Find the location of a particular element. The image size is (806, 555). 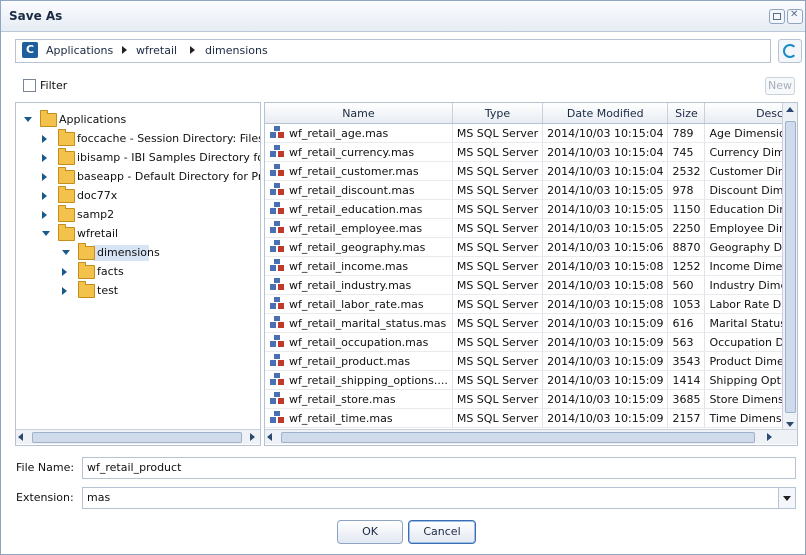

ok-button: OK is located at coordinates (370, 532).